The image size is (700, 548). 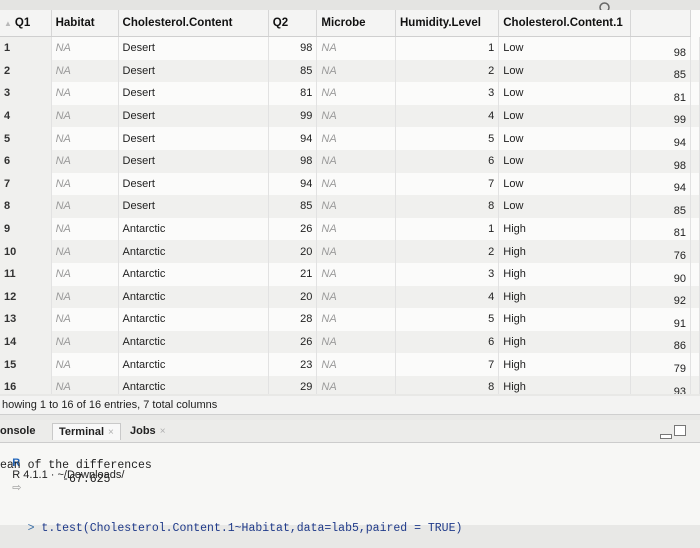 I want to click on tab-jobs: Jobs ×, so click(x=148, y=431).